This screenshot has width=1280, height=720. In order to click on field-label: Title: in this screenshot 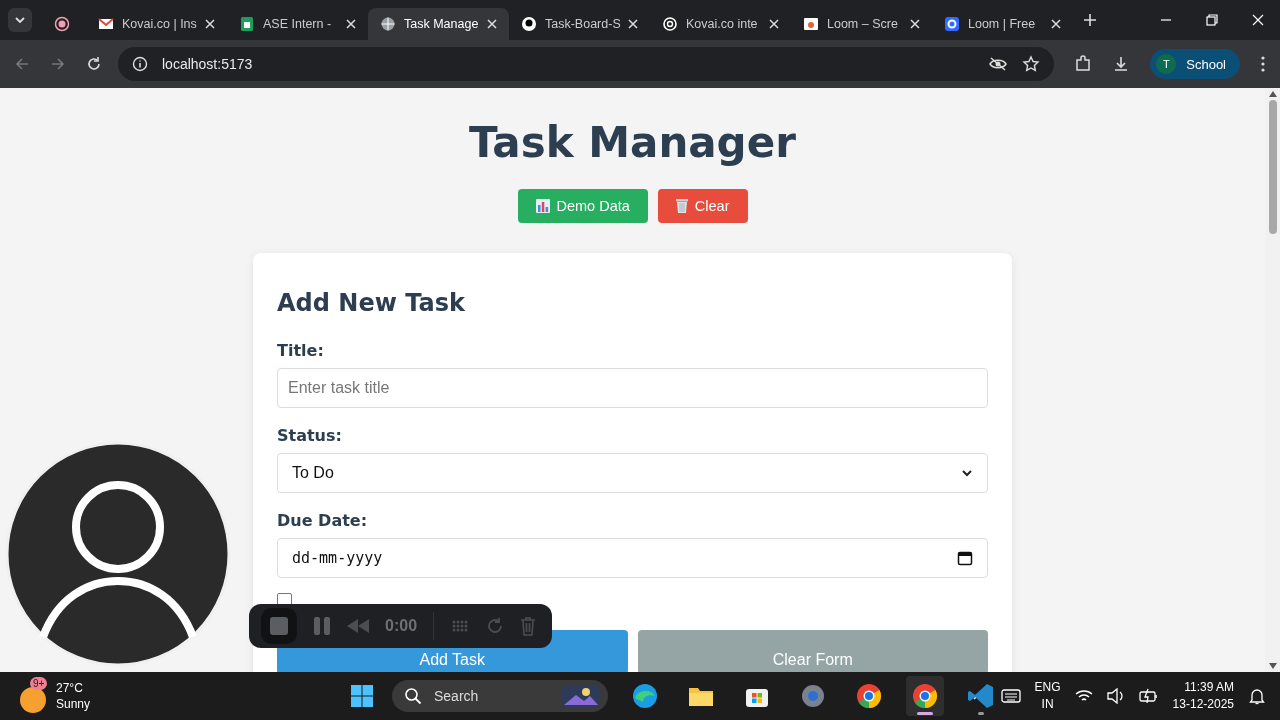, I will do `click(301, 350)`.